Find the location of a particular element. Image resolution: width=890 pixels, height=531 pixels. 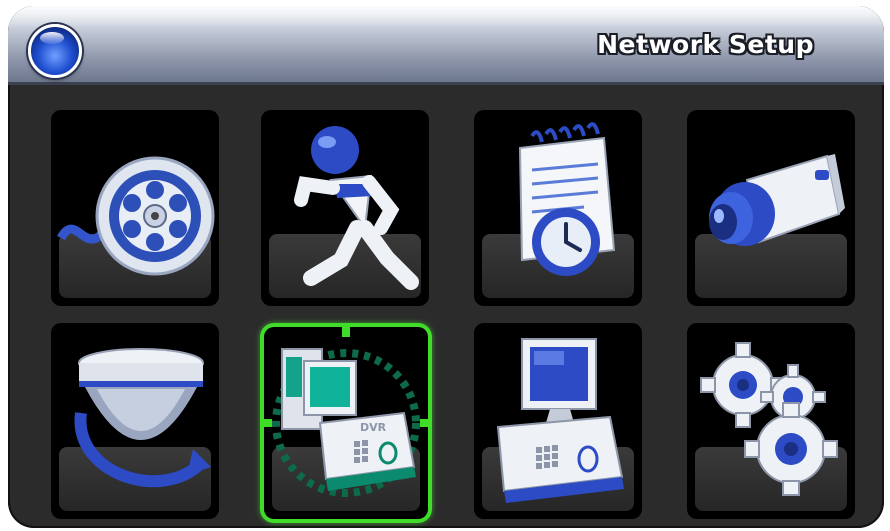

menu-item-camera is located at coordinates (771, 208).